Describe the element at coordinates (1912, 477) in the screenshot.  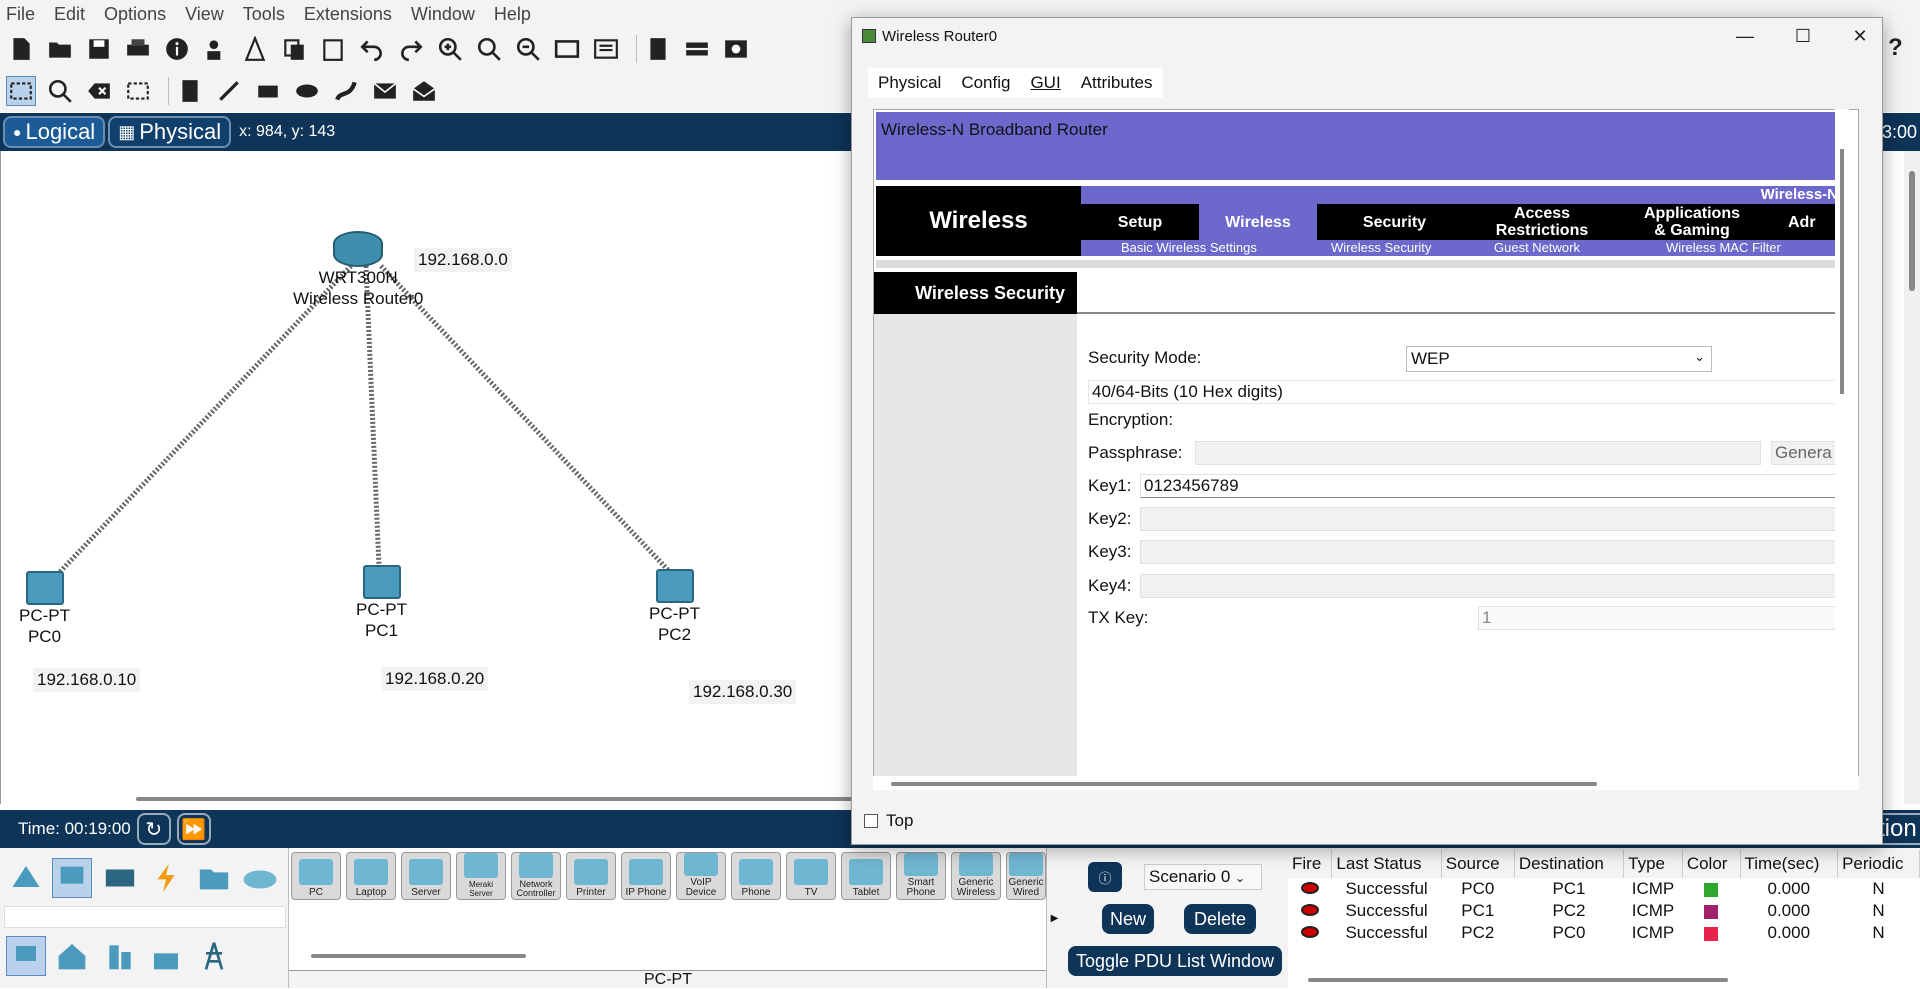
I see `workspace-vscroll` at that location.